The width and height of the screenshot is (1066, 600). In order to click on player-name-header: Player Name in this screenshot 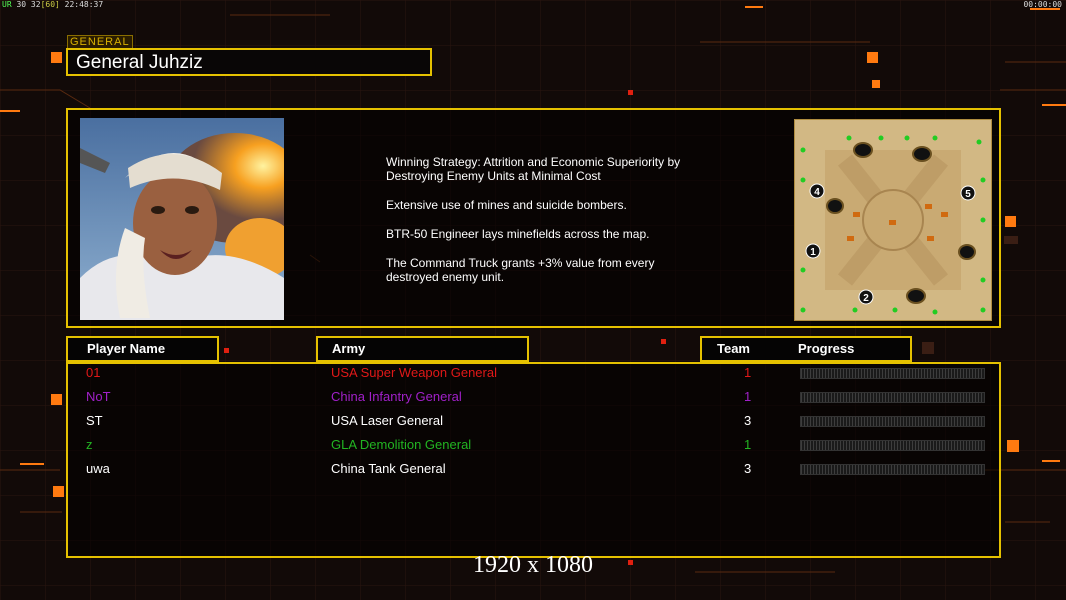, I will do `click(142, 349)`.